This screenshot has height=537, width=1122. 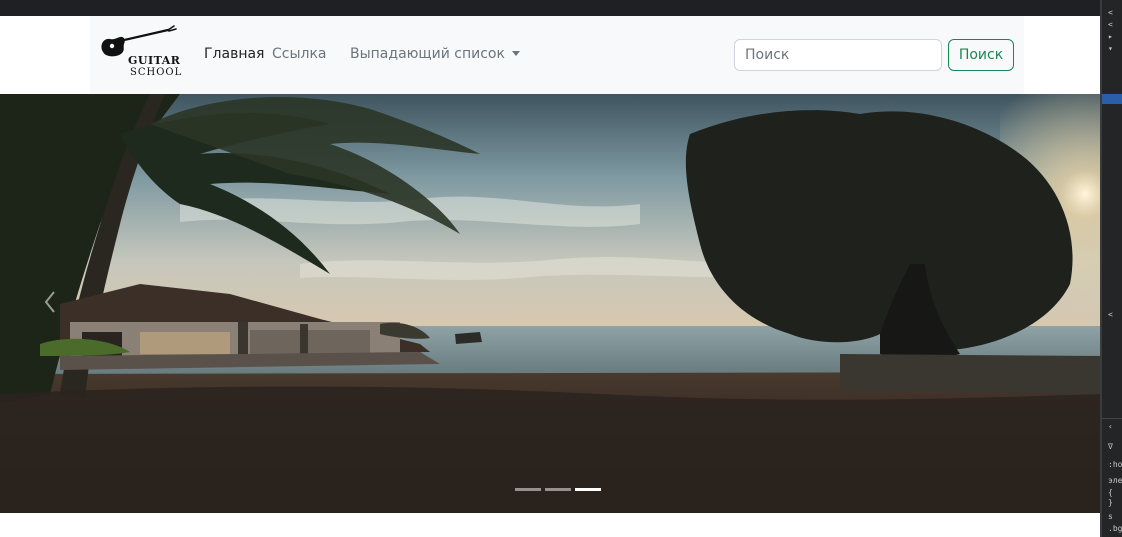 I want to click on devtools-line: {, so click(x=1110, y=492).